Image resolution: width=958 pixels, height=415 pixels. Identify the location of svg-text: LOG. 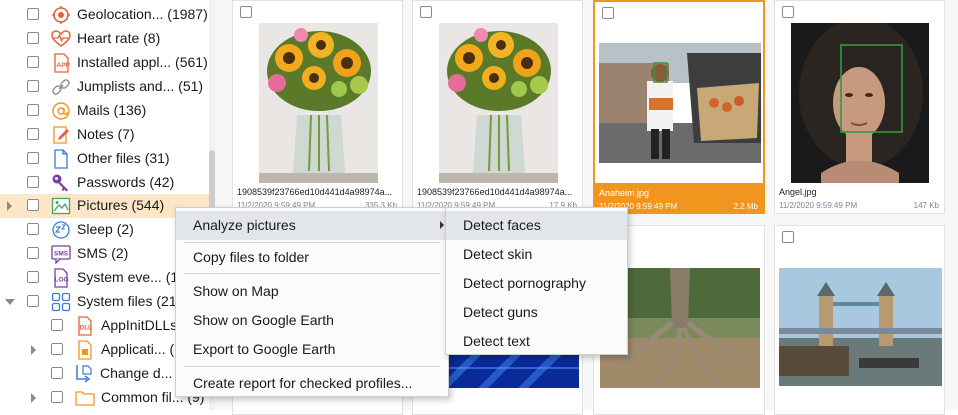
(62, 280).